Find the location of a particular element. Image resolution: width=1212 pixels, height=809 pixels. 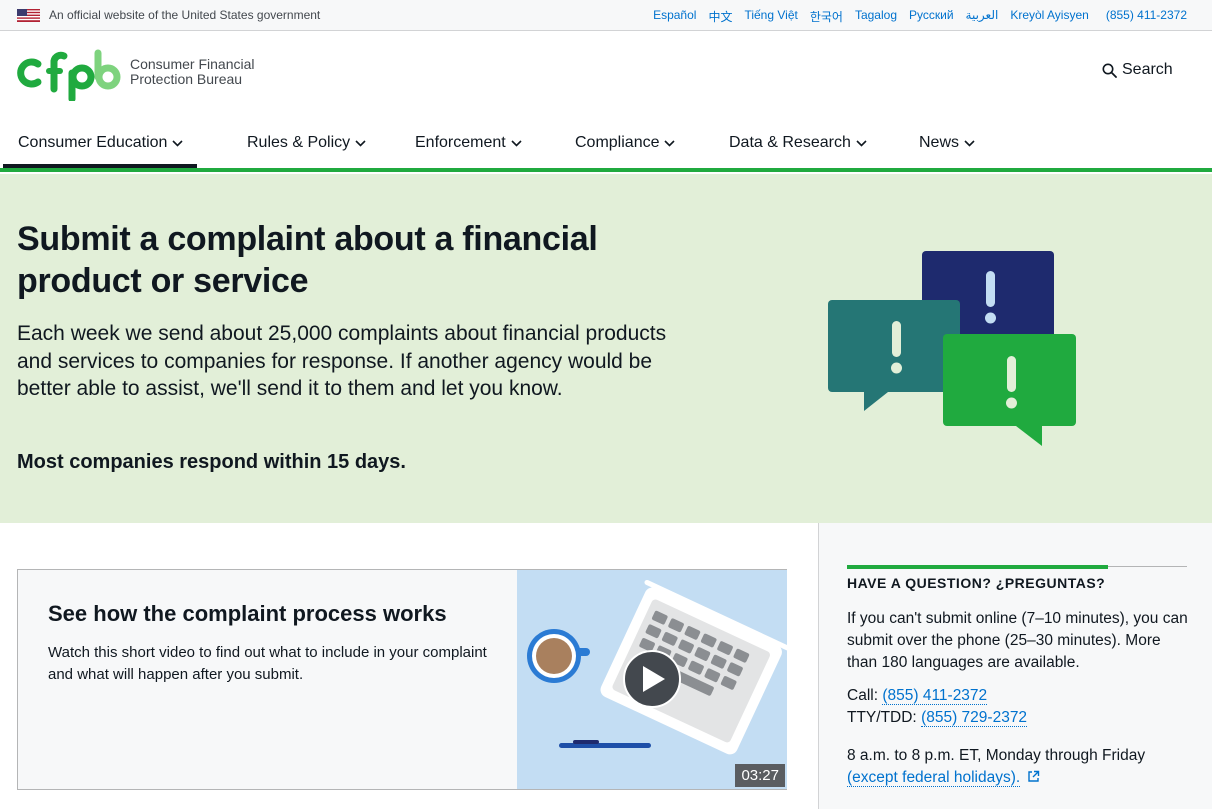

call-phone-link: (855) 411-2372 is located at coordinates (935, 696).